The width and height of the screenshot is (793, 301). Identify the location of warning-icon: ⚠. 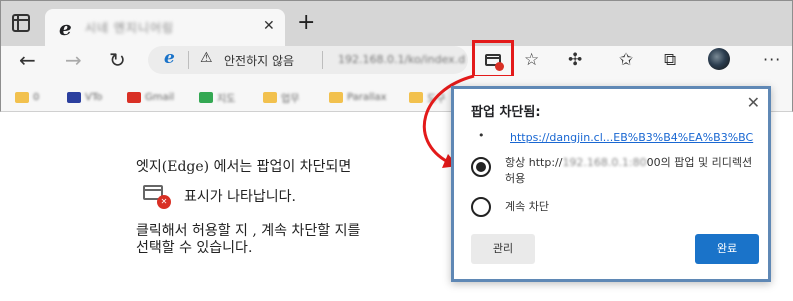
(206, 58).